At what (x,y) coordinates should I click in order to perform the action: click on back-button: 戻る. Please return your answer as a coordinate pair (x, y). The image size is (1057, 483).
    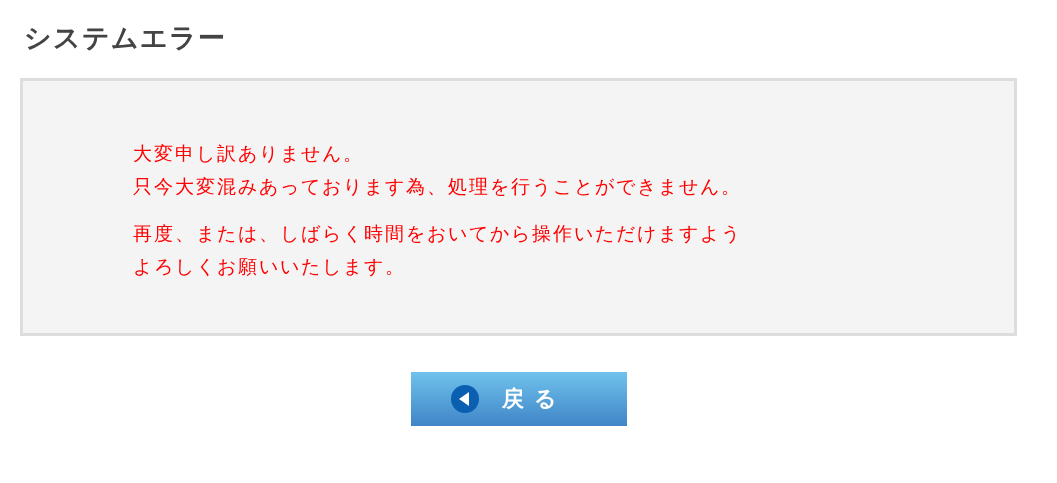
    Looking at the image, I should click on (518, 399).